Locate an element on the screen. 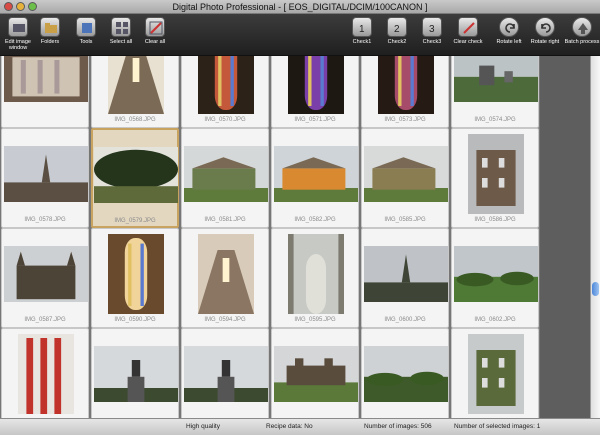 This screenshot has width=600, height=435. vertical-scrollbar is located at coordinates (595, 237).